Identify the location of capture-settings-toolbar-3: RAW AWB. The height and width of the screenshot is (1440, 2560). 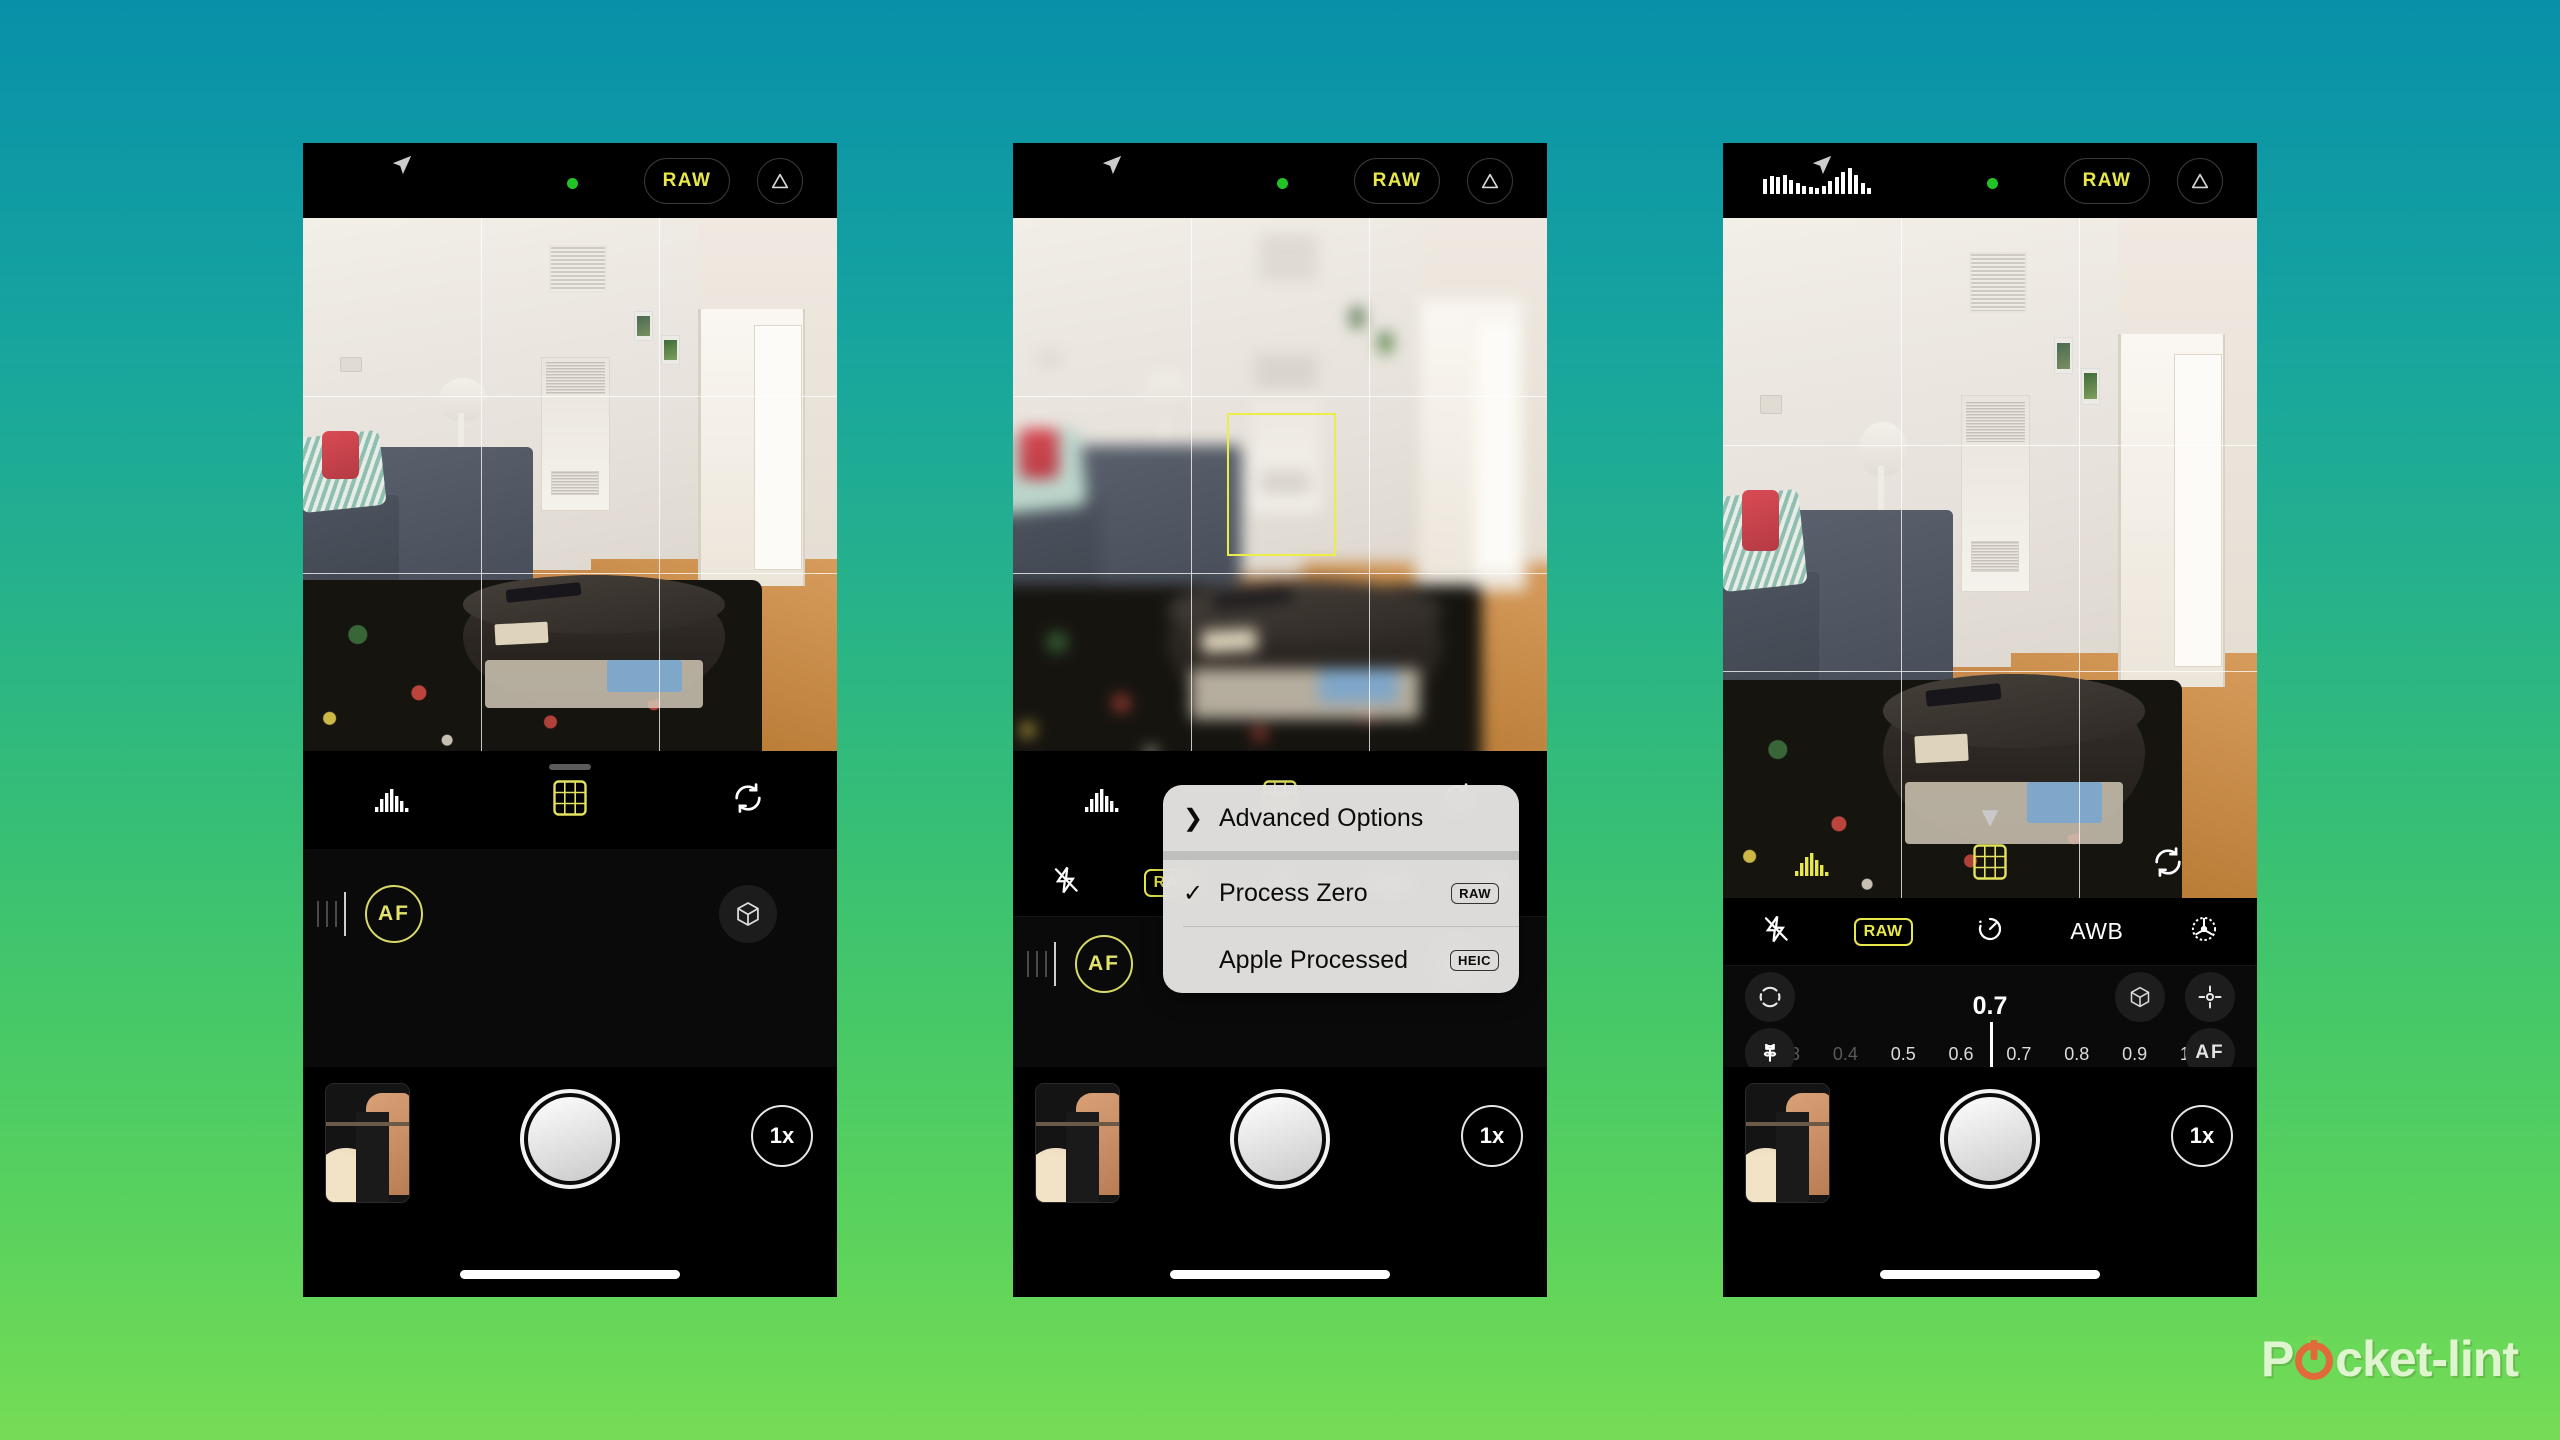
(1990, 932).